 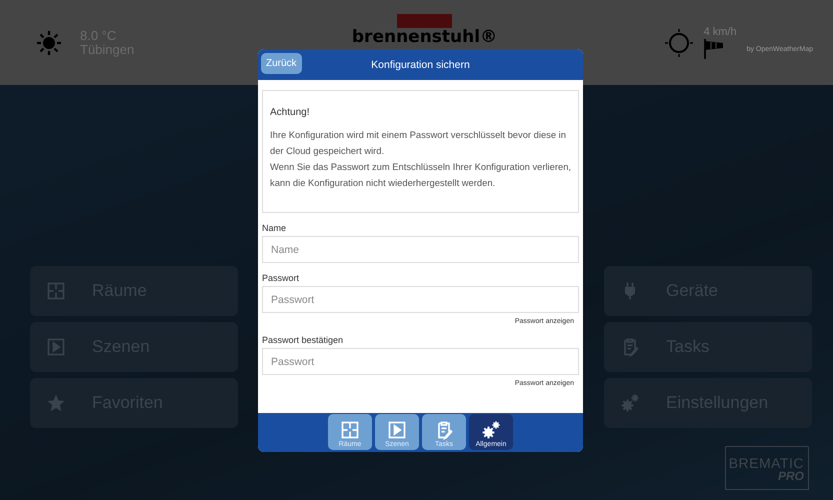 I want to click on field-label: Passwort bestätigen, so click(x=303, y=340).